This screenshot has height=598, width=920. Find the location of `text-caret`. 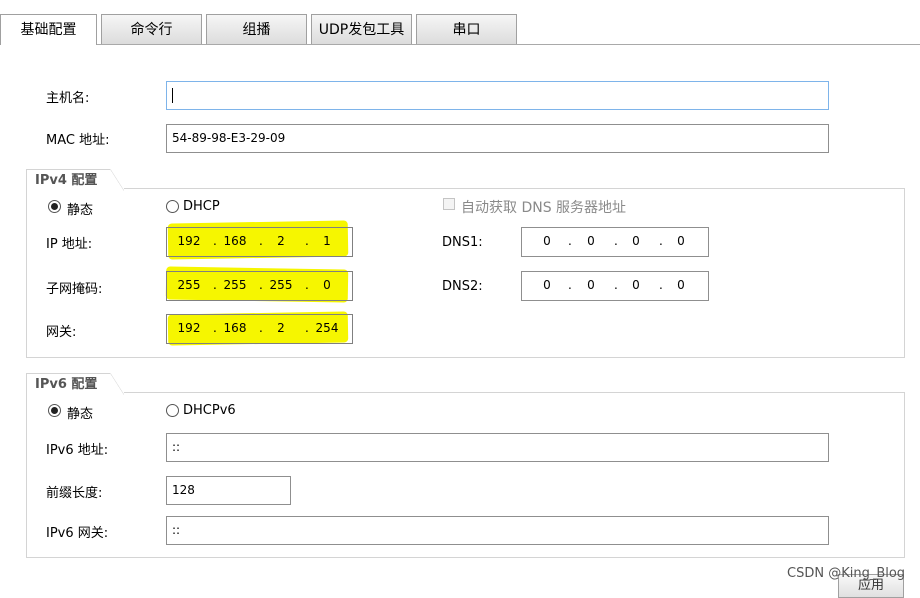

text-caret is located at coordinates (172, 95).